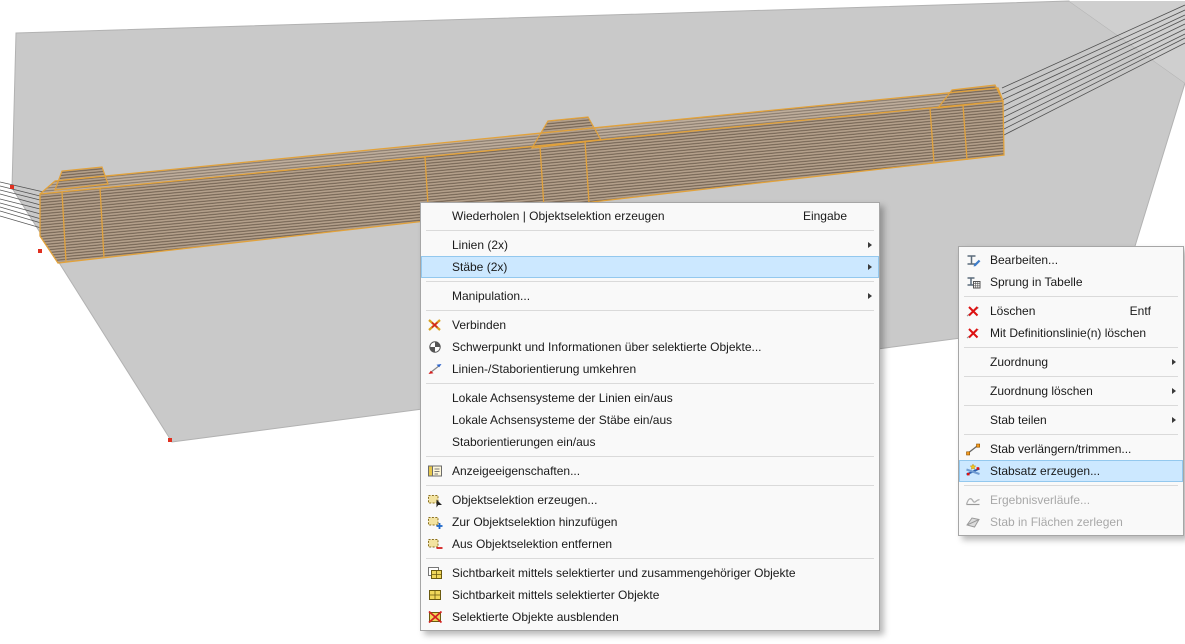 The height and width of the screenshot is (644, 1185). Describe the element at coordinates (973, 500) in the screenshot. I see `result-diagrams-icon` at that location.